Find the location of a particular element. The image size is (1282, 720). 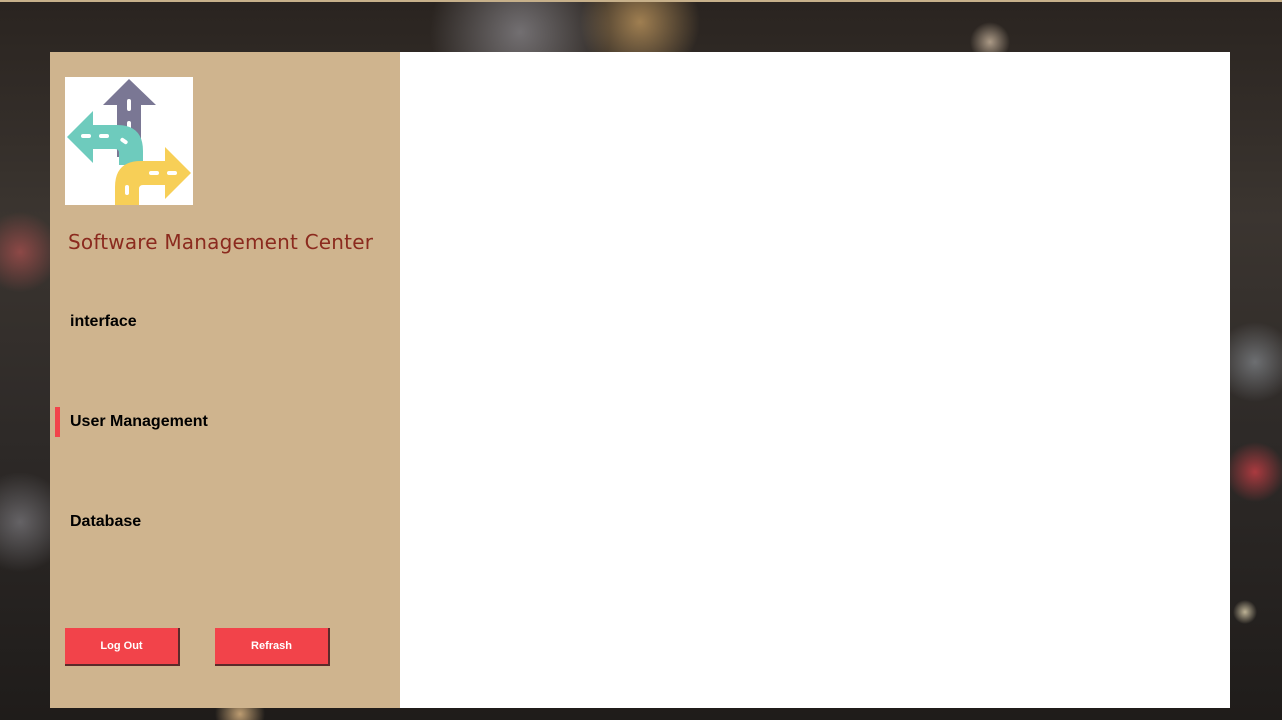

sidebar-item-interface: interface is located at coordinates (225, 322).